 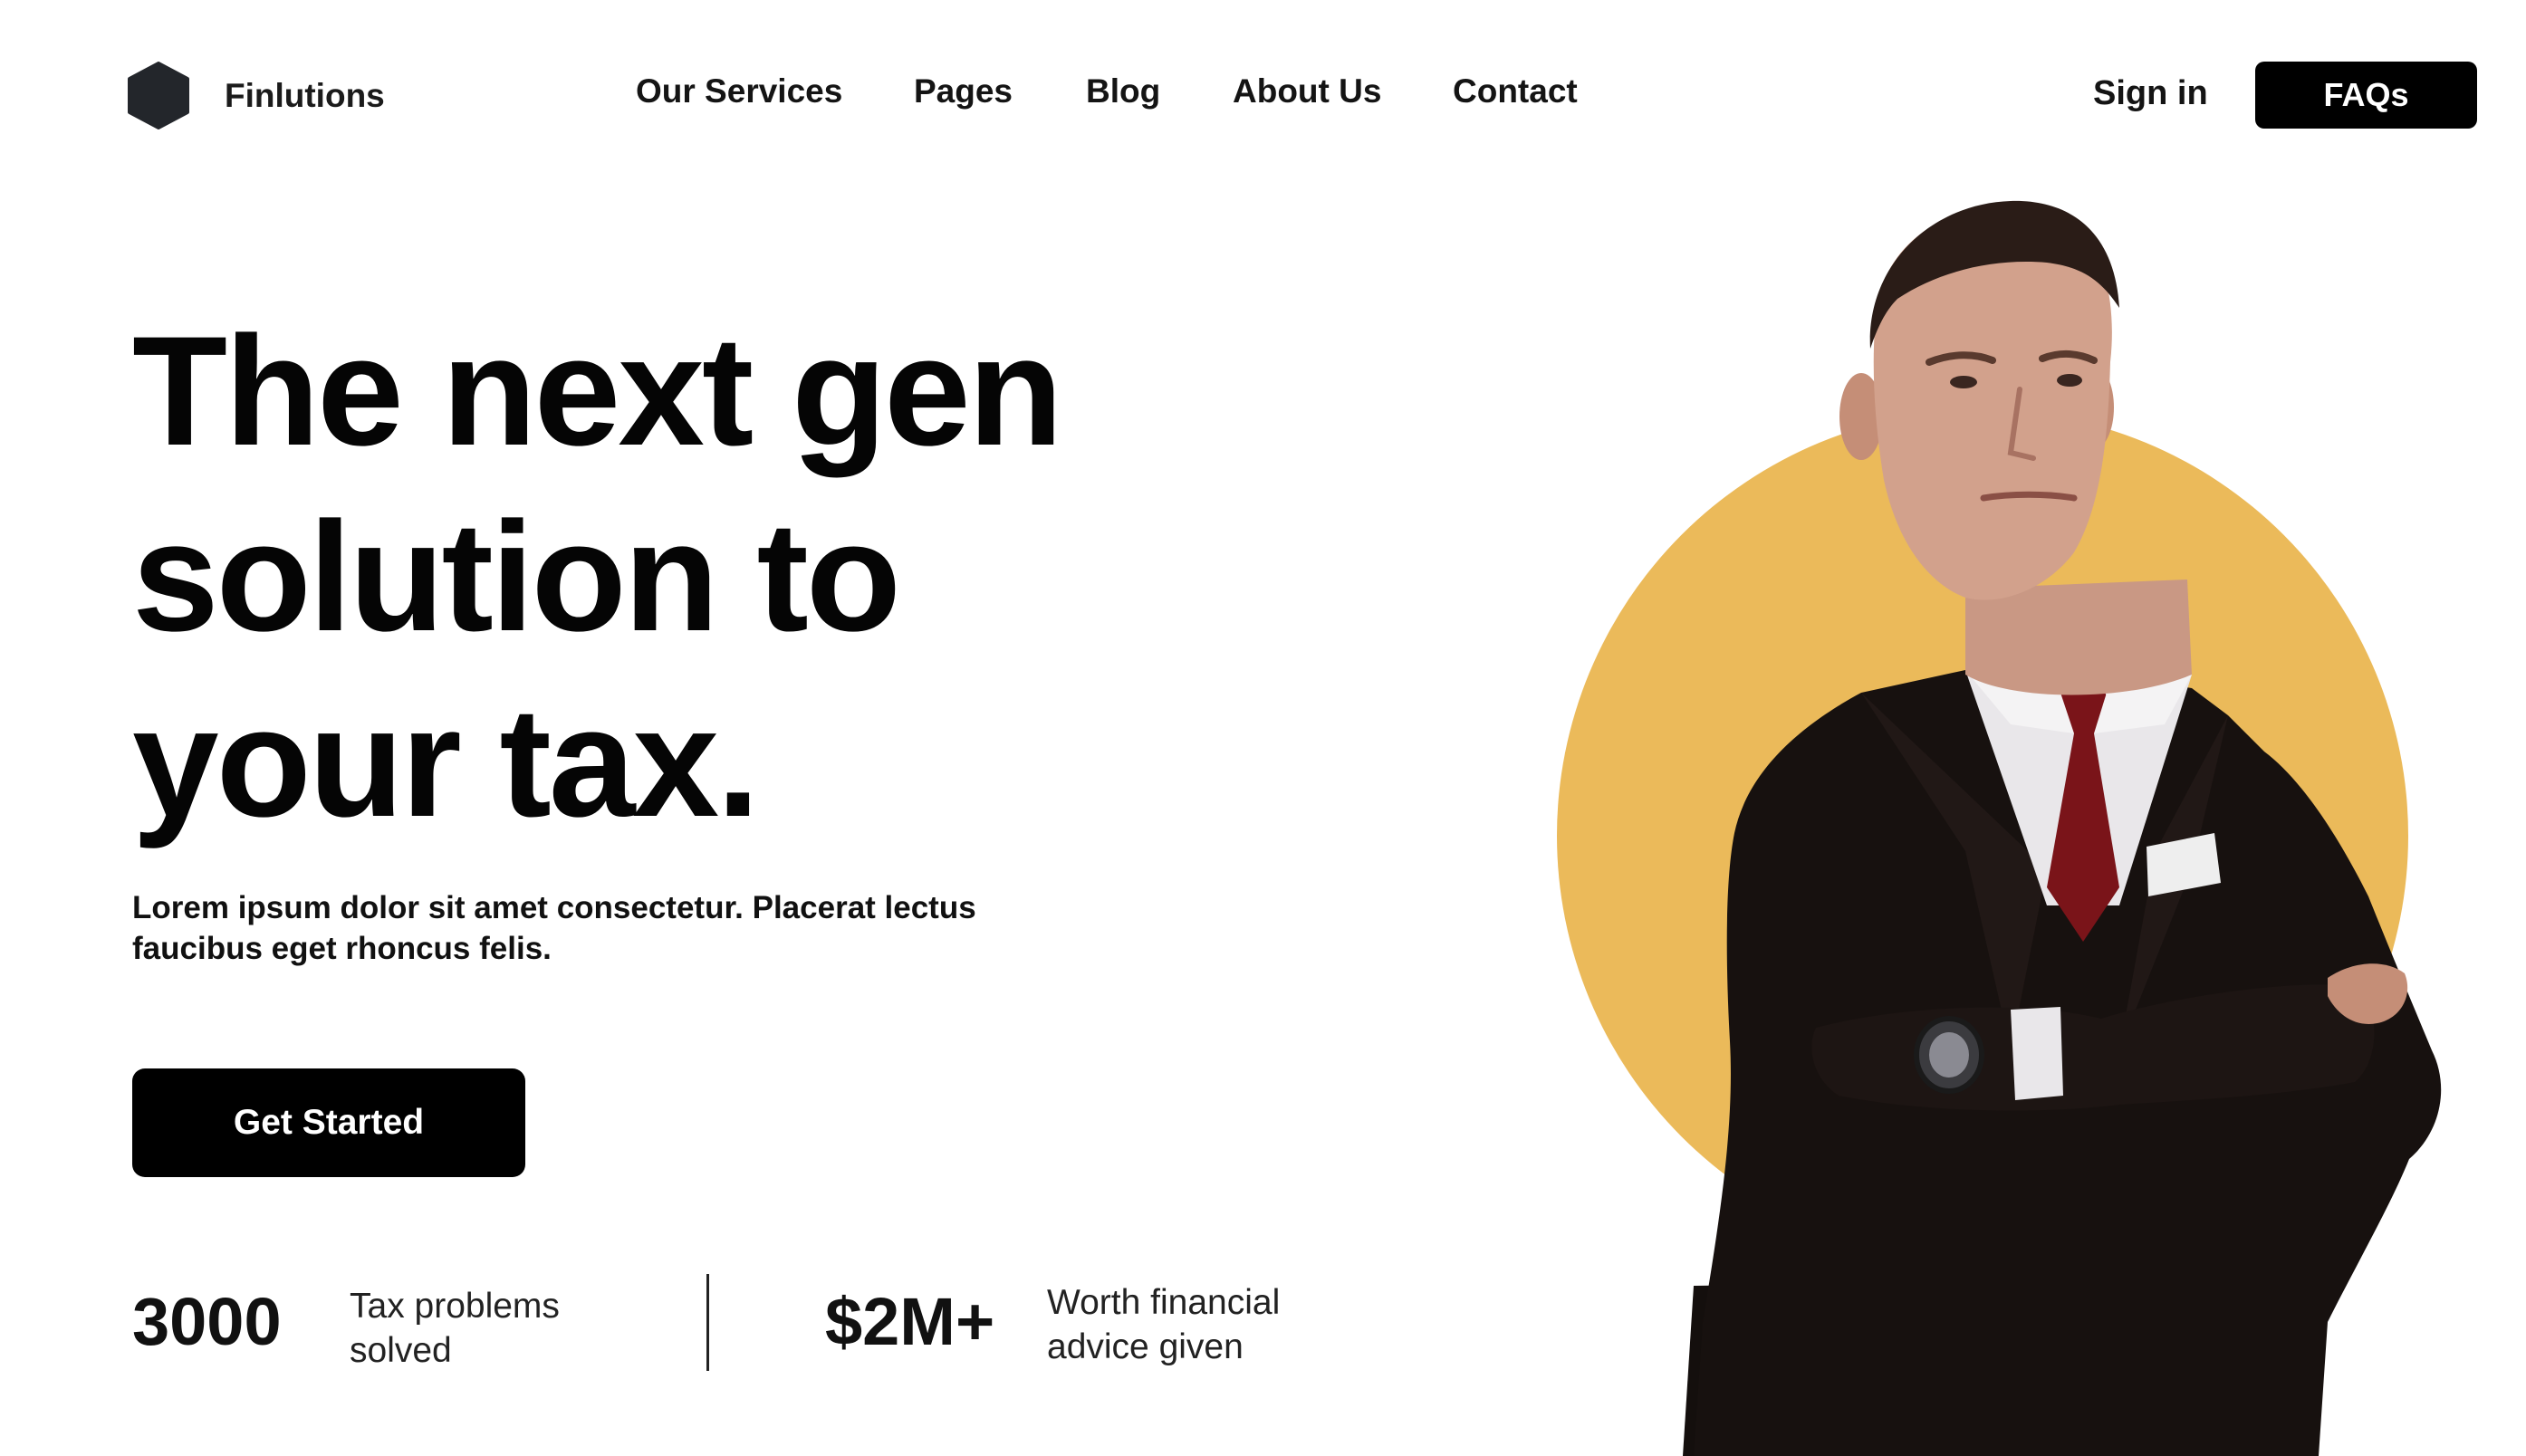 What do you see at coordinates (455, 1329) in the screenshot?
I see `stat-label-problems: Tax problems solved` at bounding box center [455, 1329].